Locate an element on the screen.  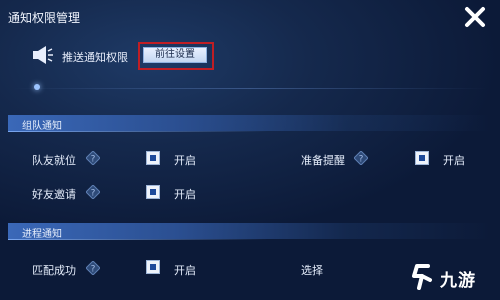
item-label-select: 选择 is located at coordinates (312, 270).